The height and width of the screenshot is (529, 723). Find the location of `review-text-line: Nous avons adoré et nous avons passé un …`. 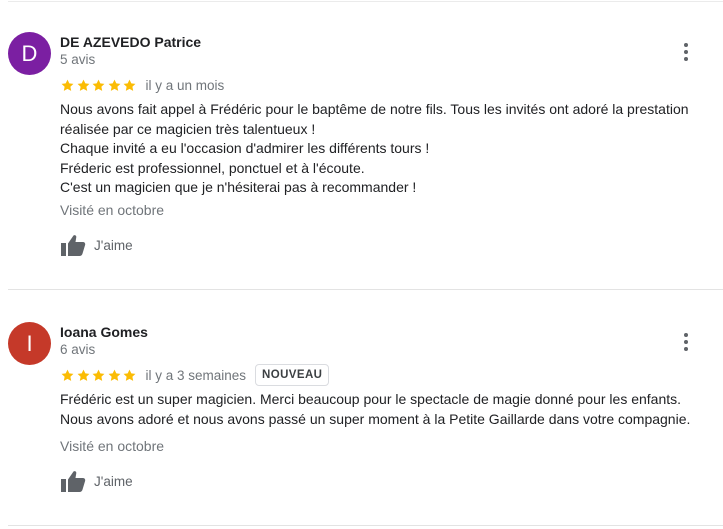

review-text-line: Nous avons adoré et nous avons passé un … is located at coordinates (375, 418).